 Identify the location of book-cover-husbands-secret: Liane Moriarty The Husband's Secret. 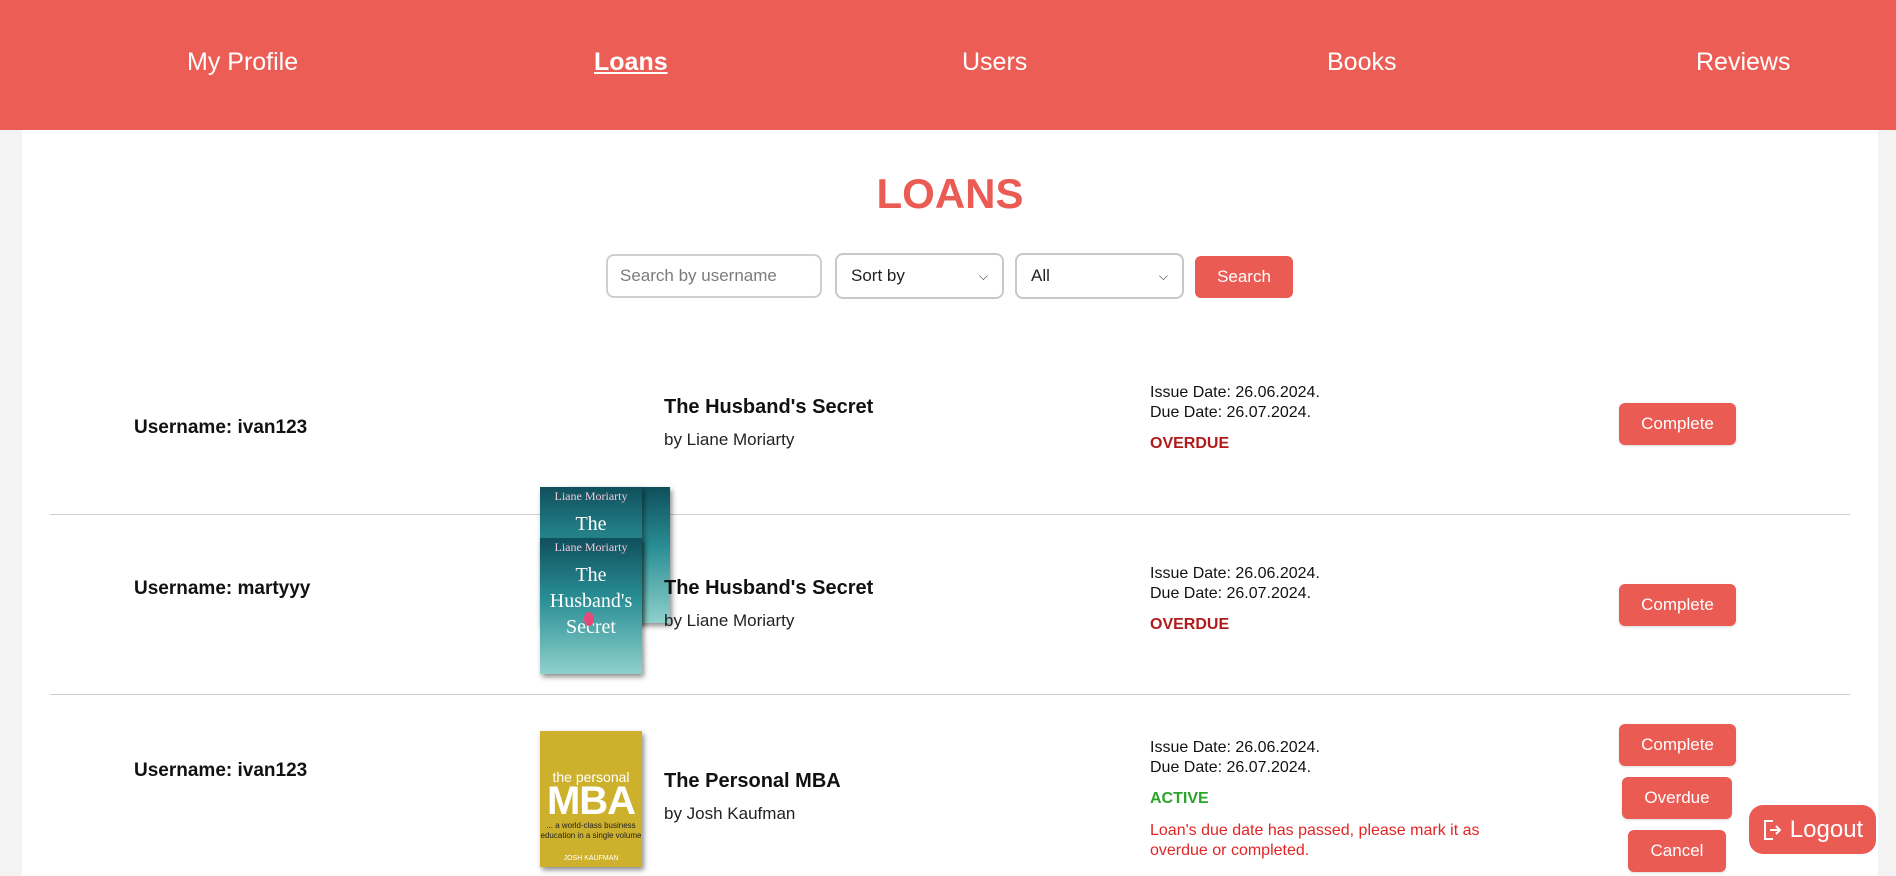
(591, 606).